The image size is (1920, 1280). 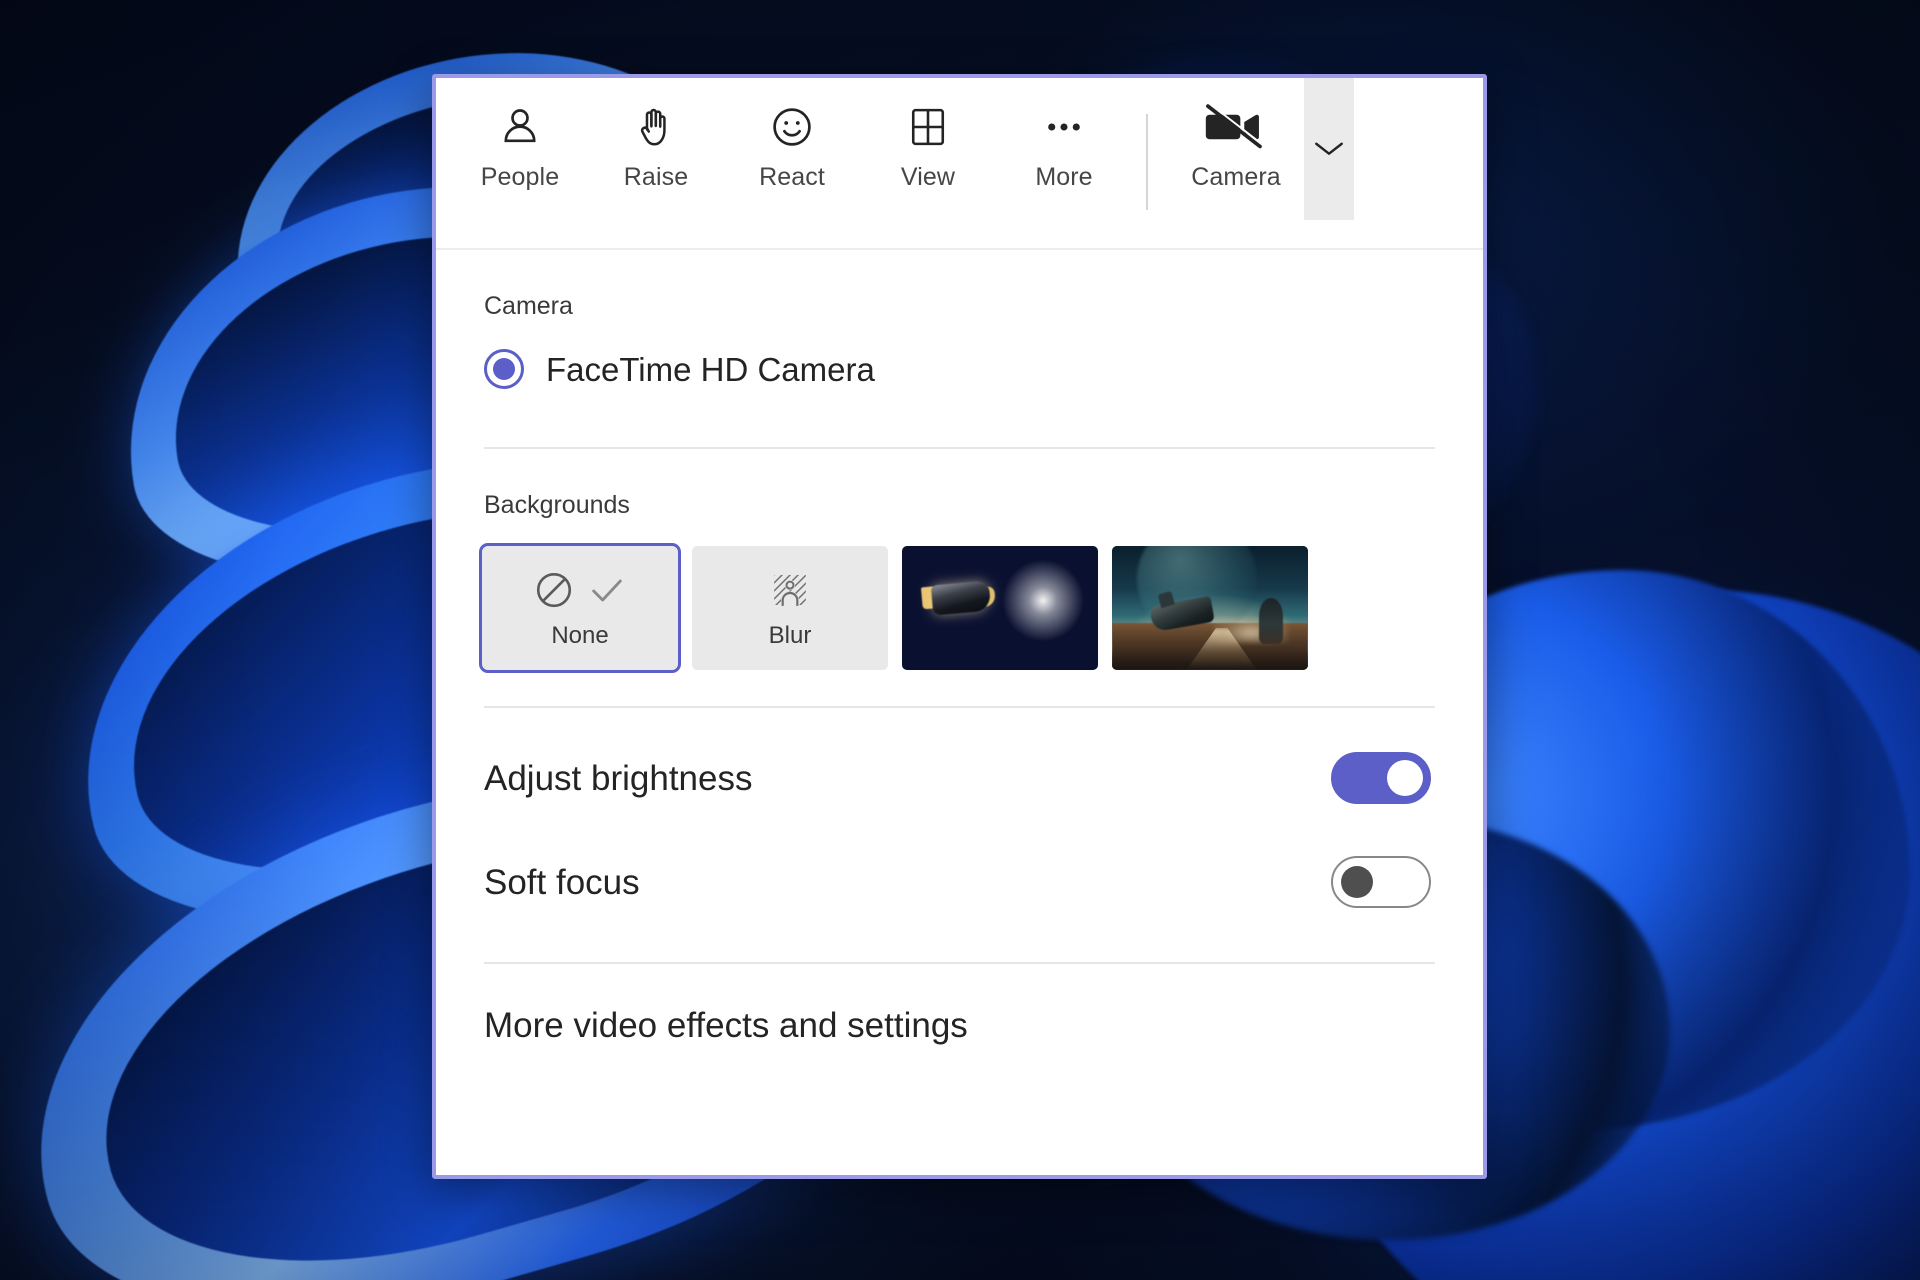 I want to click on rock-tower-silhouette, so click(x=1270, y=621).